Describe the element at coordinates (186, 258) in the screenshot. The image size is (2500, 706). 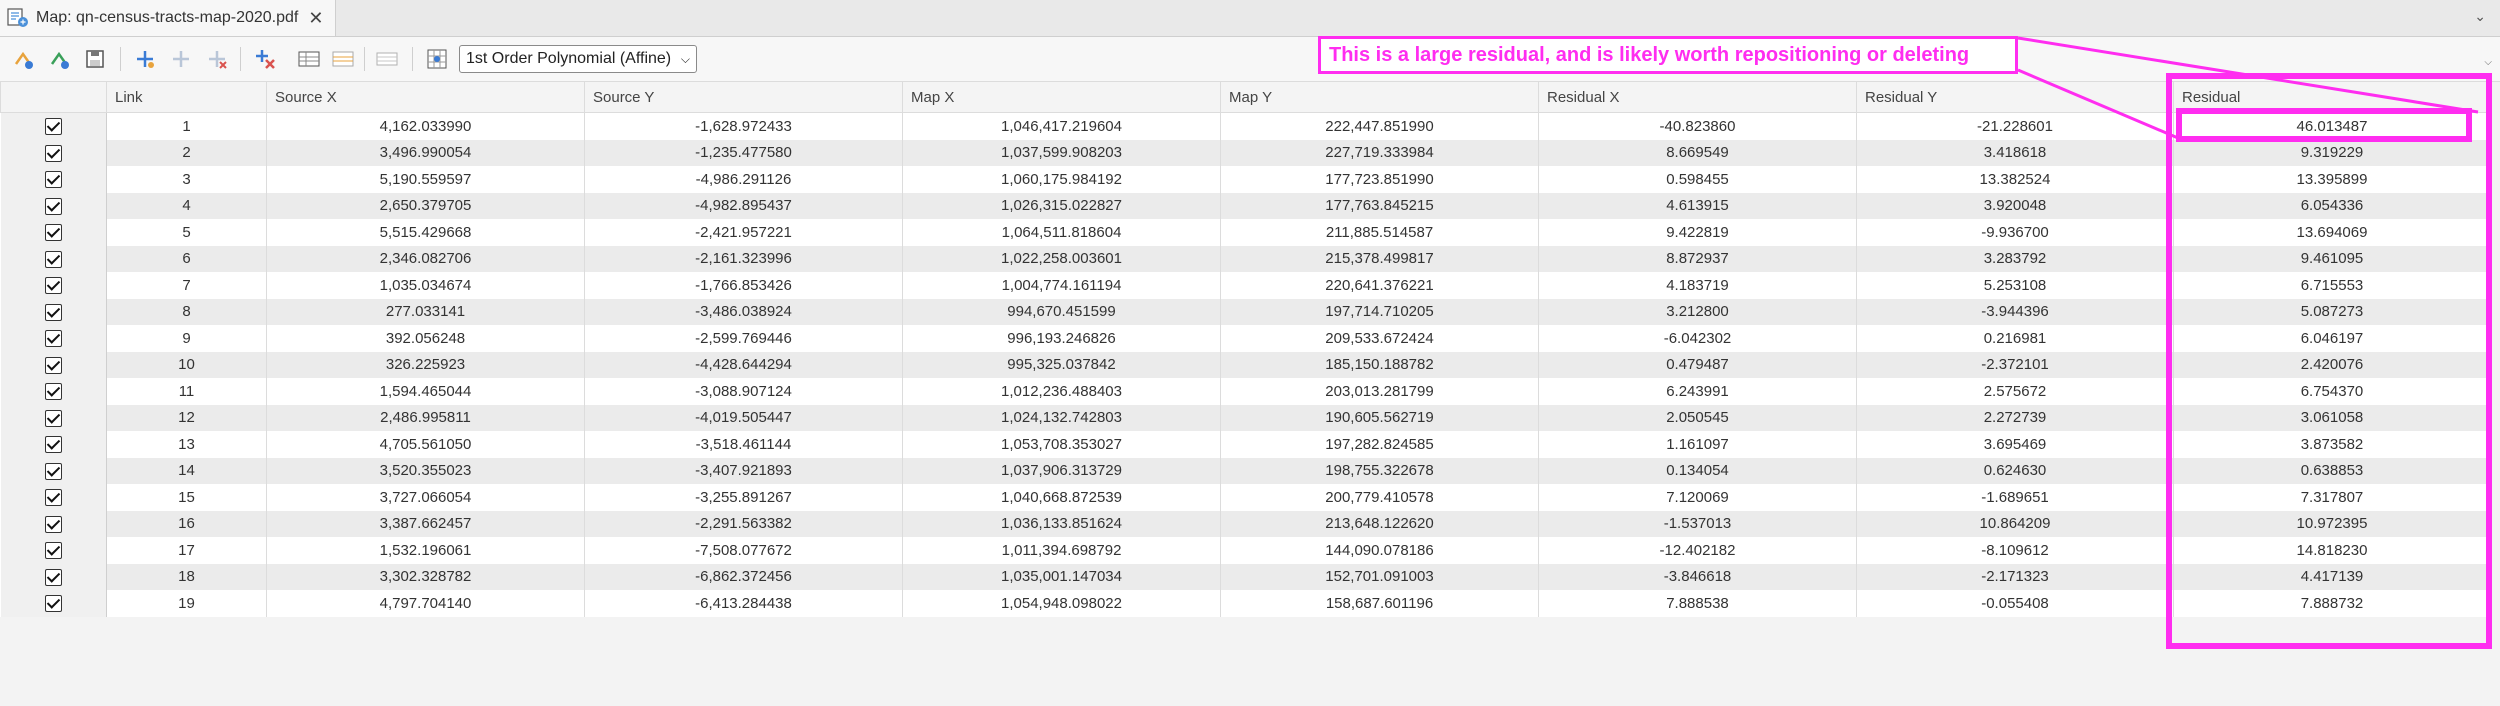
I see `cell-link: 6` at that location.